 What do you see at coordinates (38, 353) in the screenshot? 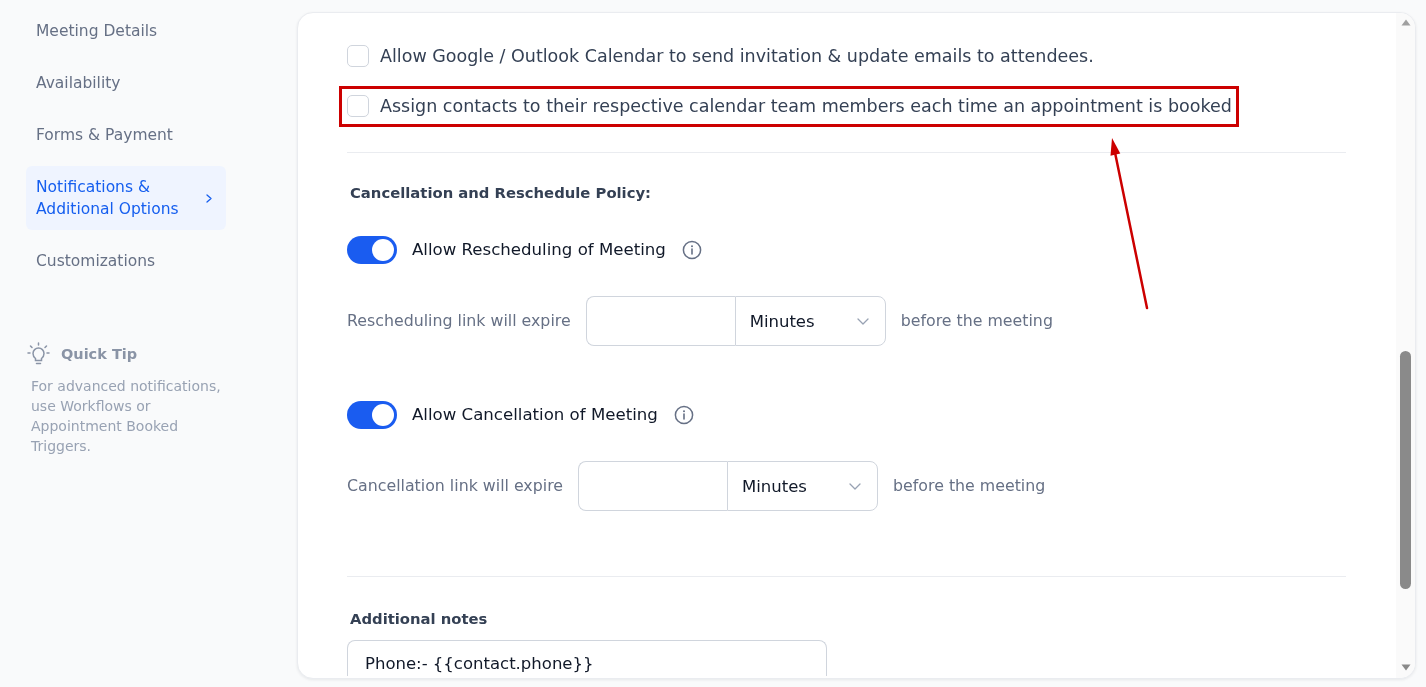
I see `lightbulb-icon` at bounding box center [38, 353].